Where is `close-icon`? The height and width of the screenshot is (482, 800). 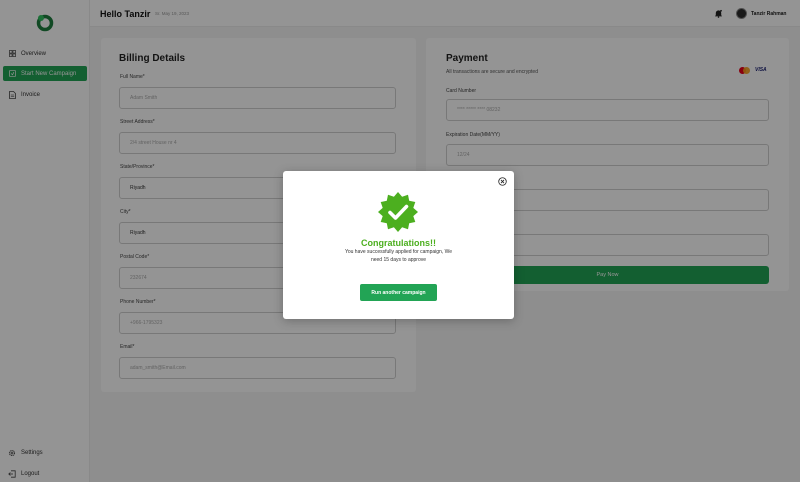 close-icon is located at coordinates (502, 181).